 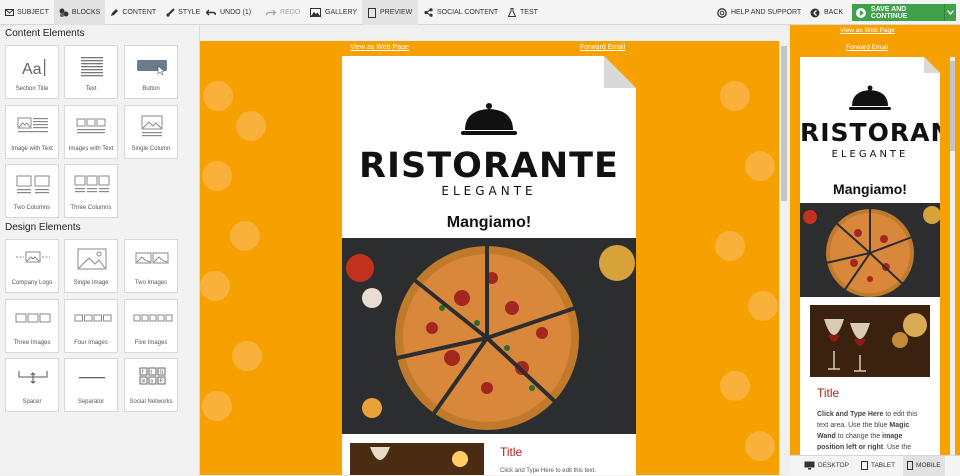 What do you see at coordinates (151, 402) in the screenshot?
I see `block-label: Social Networks` at bounding box center [151, 402].